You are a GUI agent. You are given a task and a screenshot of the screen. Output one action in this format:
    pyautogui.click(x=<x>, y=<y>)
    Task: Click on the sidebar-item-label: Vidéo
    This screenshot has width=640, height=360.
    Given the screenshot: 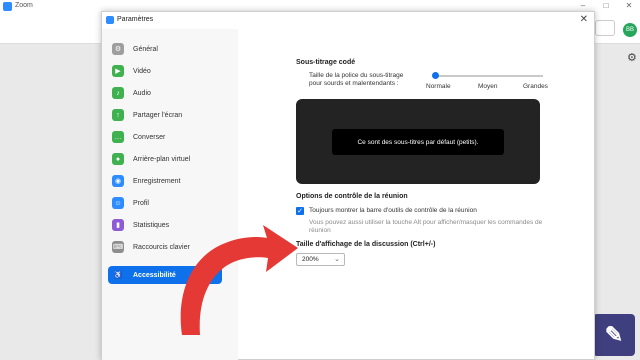 What is the action you would take?
    pyautogui.click(x=142, y=71)
    